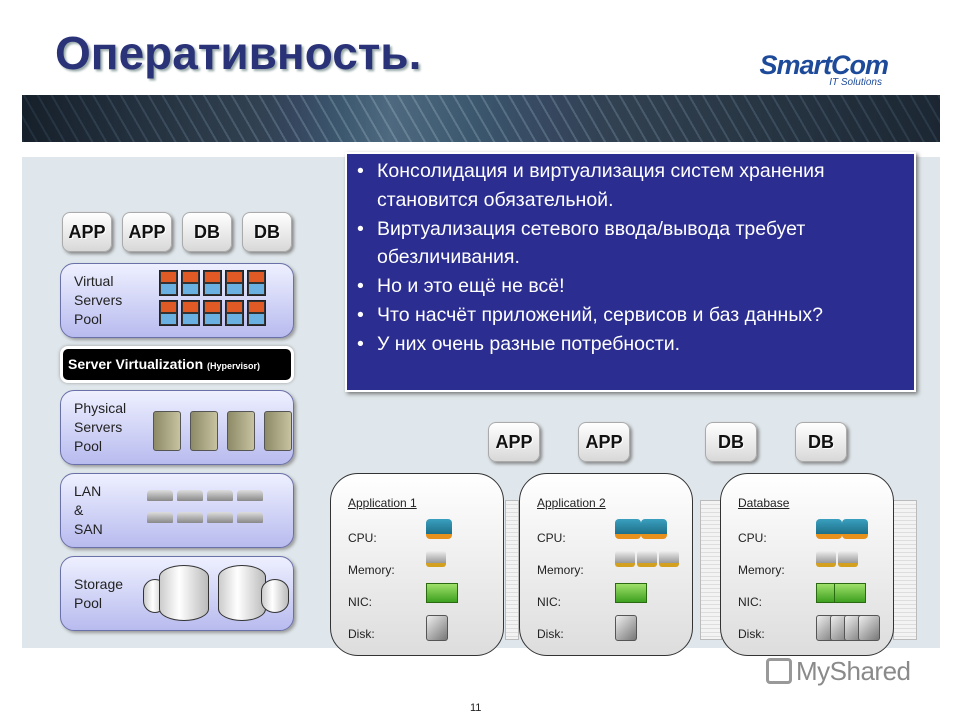  I want to click on watermark-text: MyShared, so click(853, 671).